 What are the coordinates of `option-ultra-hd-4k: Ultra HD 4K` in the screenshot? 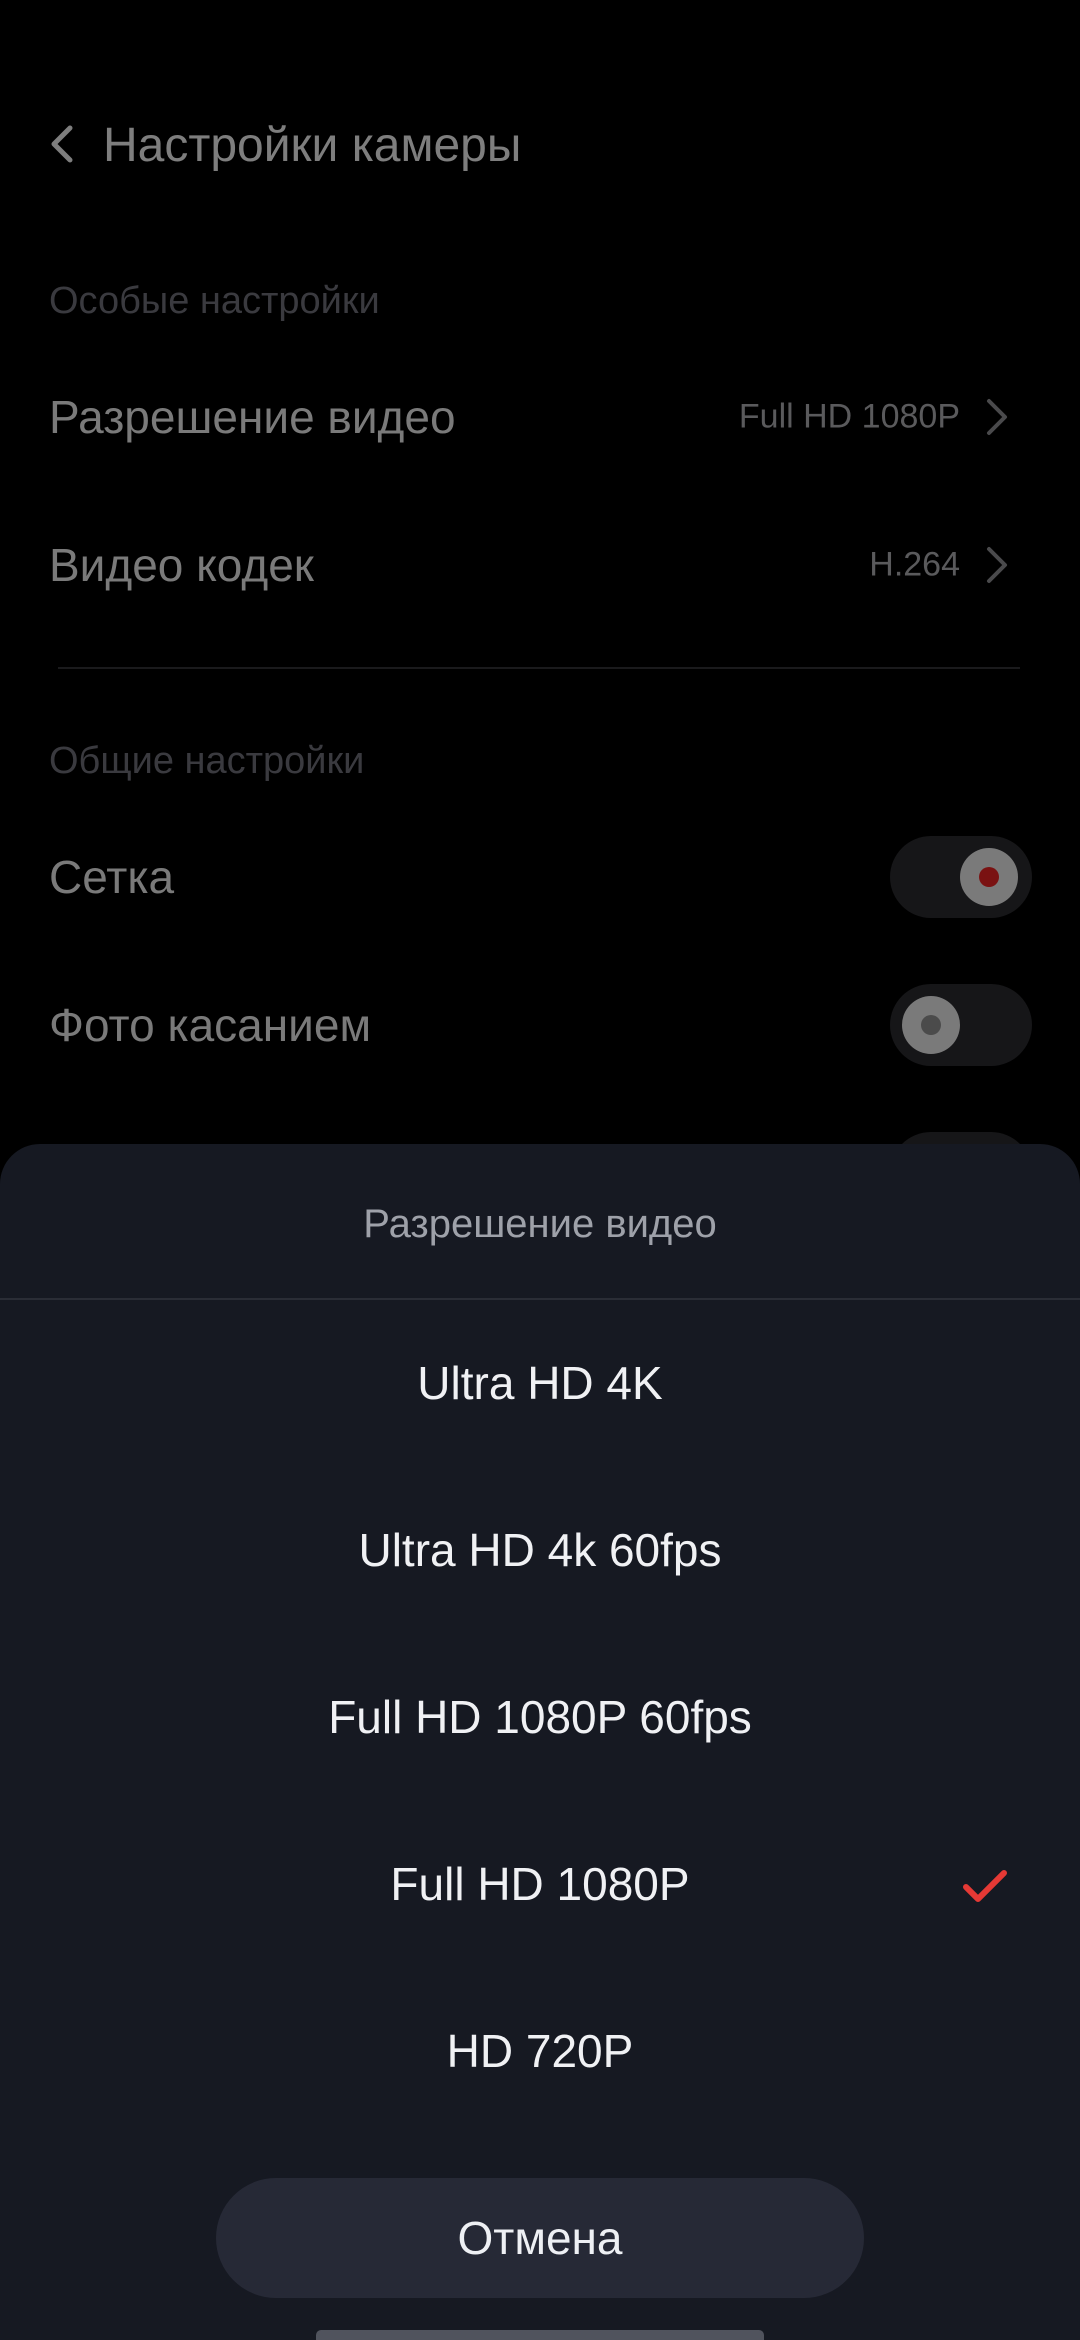 It's located at (540, 1383).